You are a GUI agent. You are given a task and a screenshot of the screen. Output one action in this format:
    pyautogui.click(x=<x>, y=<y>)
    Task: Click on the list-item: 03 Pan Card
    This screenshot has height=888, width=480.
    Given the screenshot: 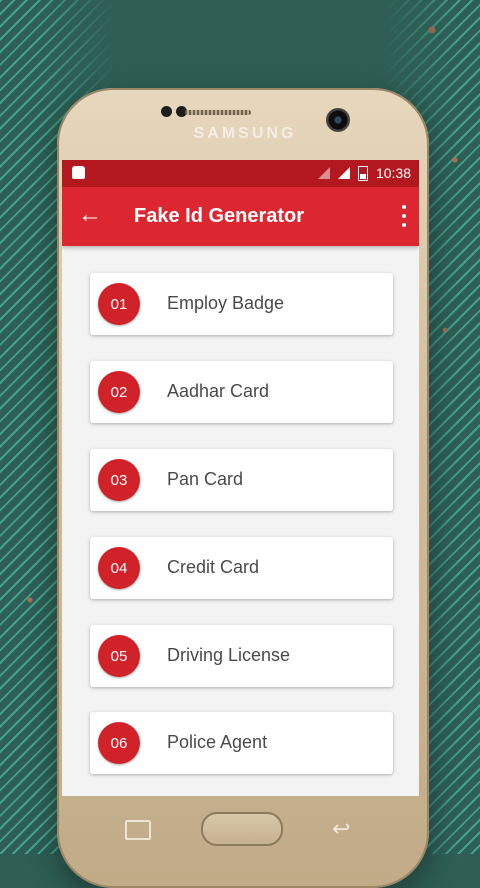 What is the action you would take?
    pyautogui.click(x=241, y=480)
    